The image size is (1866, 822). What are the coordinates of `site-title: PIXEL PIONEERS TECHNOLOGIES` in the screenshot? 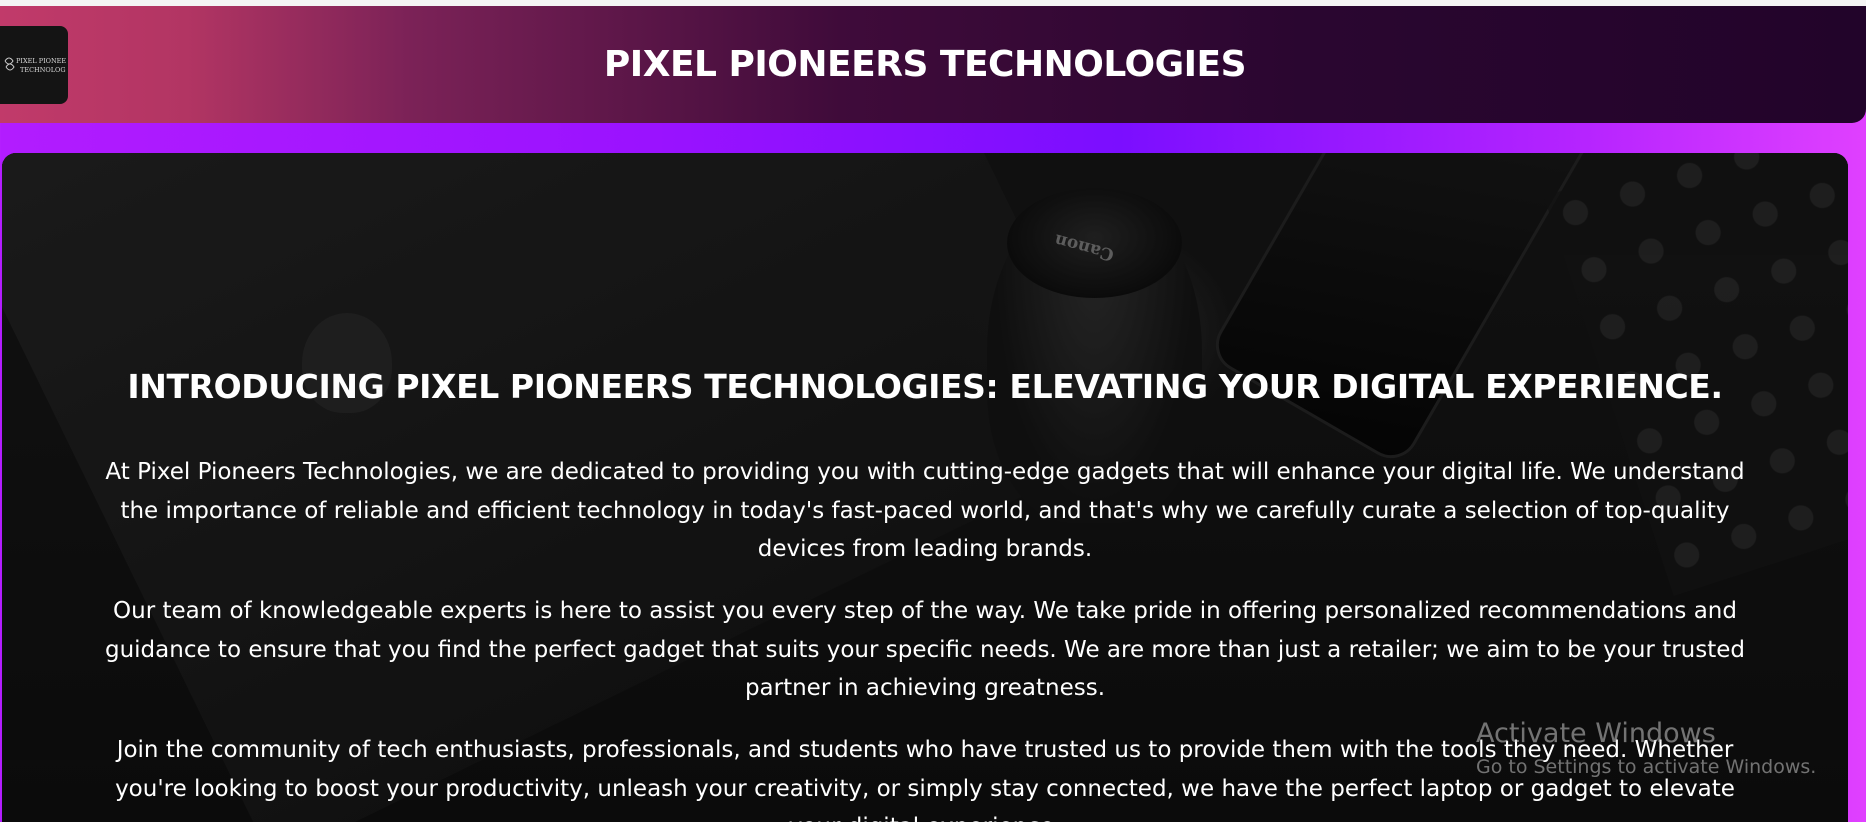 It's located at (925, 64).